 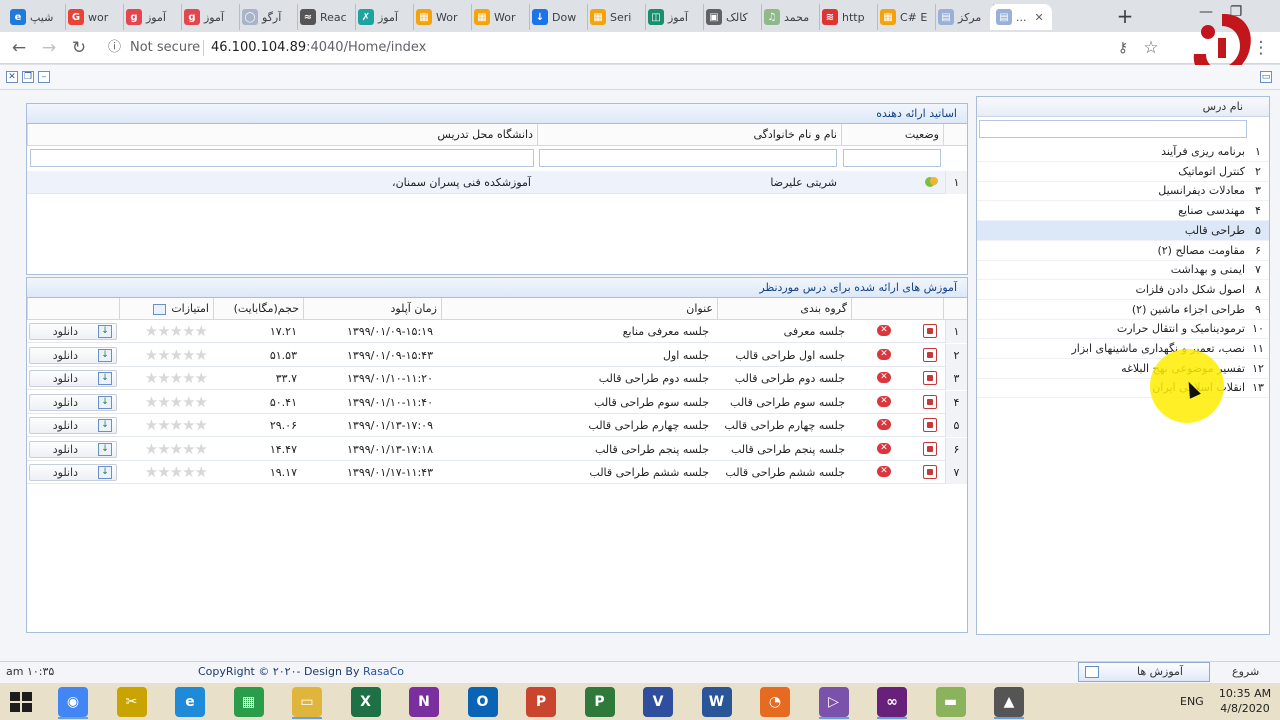 I want to click on filter-name-input, so click(x=688, y=158).